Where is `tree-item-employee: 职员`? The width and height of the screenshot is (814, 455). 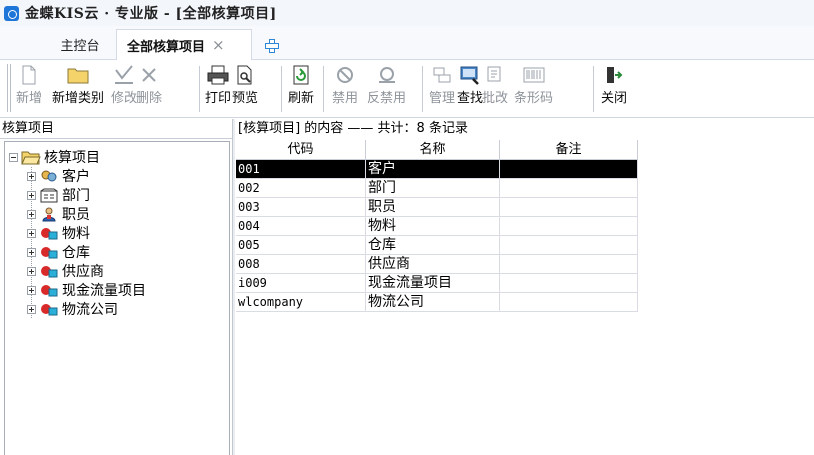 tree-item-employee: 职员 is located at coordinates (58, 214).